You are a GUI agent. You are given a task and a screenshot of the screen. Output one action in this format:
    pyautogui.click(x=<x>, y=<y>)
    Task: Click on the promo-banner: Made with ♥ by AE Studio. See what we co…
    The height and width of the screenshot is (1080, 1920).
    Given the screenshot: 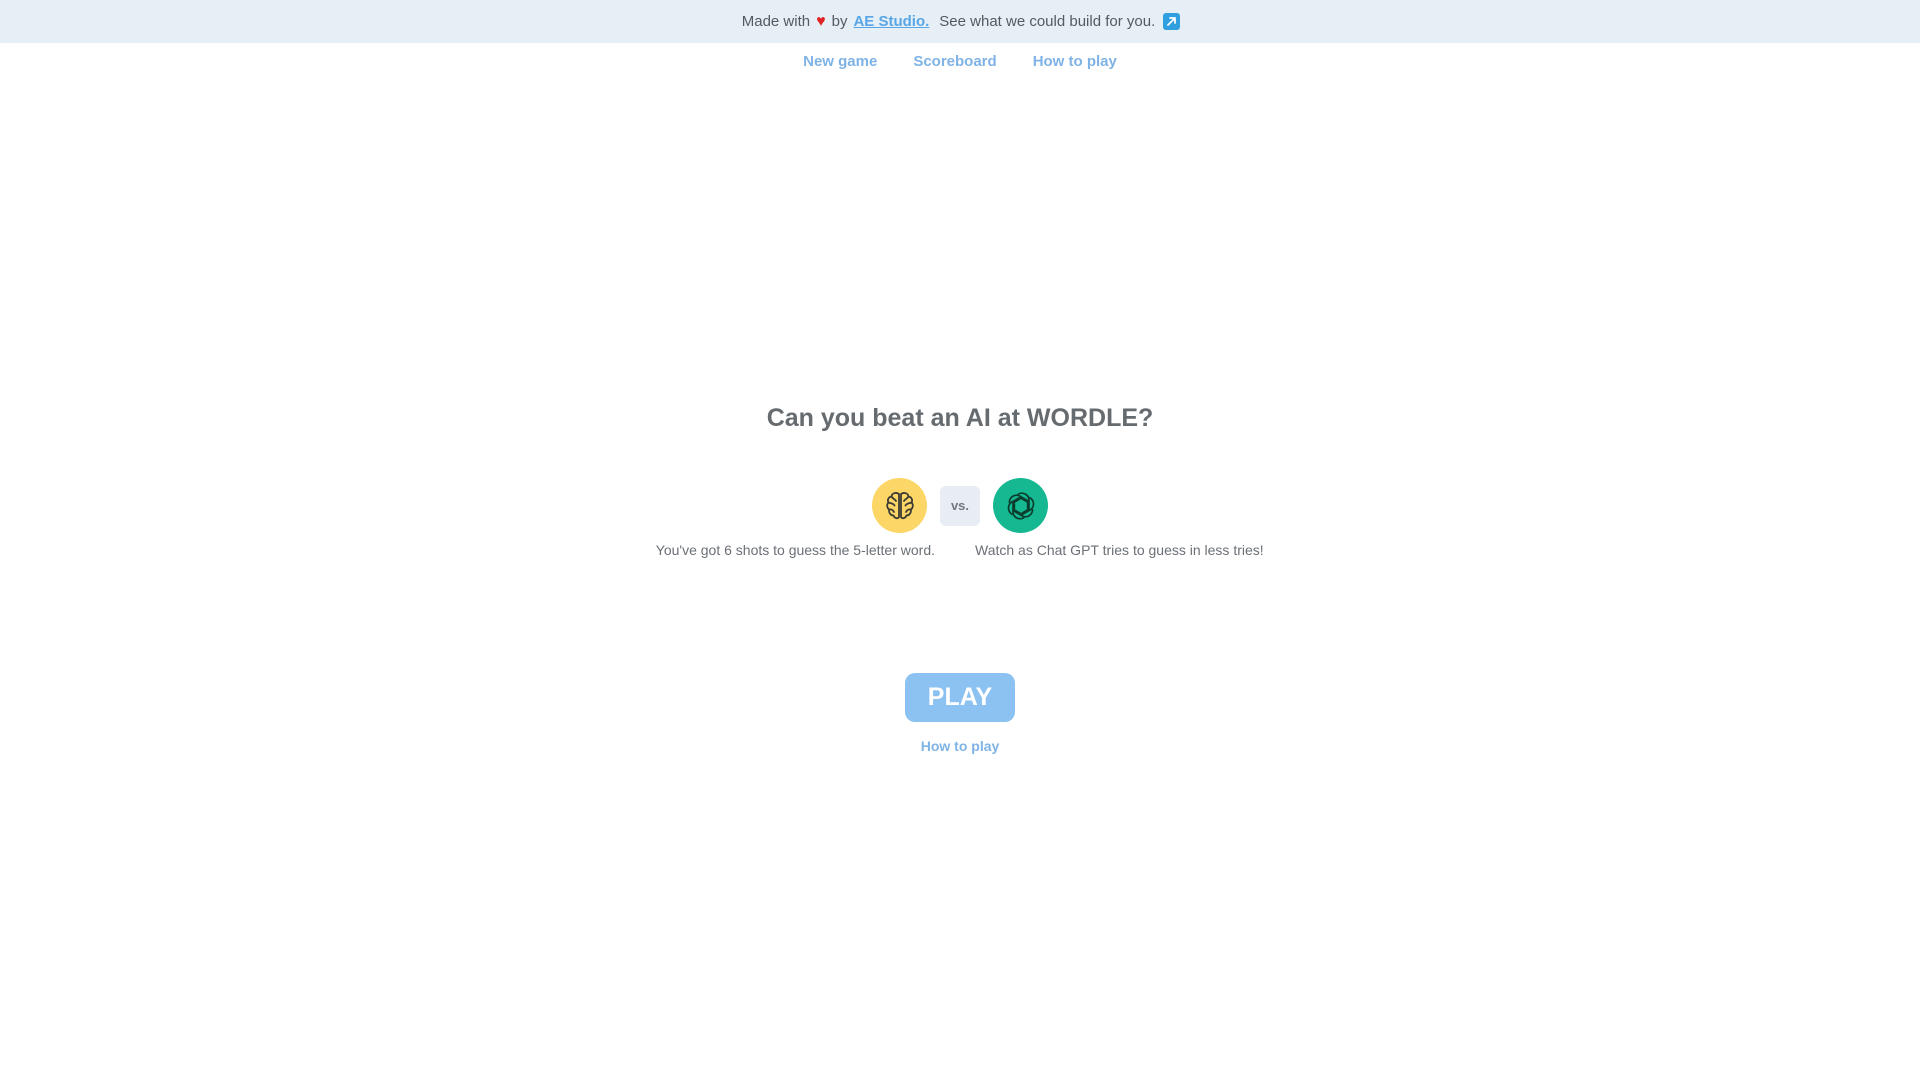 What is the action you would take?
    pyautogui.click(x=960, y=21)
    